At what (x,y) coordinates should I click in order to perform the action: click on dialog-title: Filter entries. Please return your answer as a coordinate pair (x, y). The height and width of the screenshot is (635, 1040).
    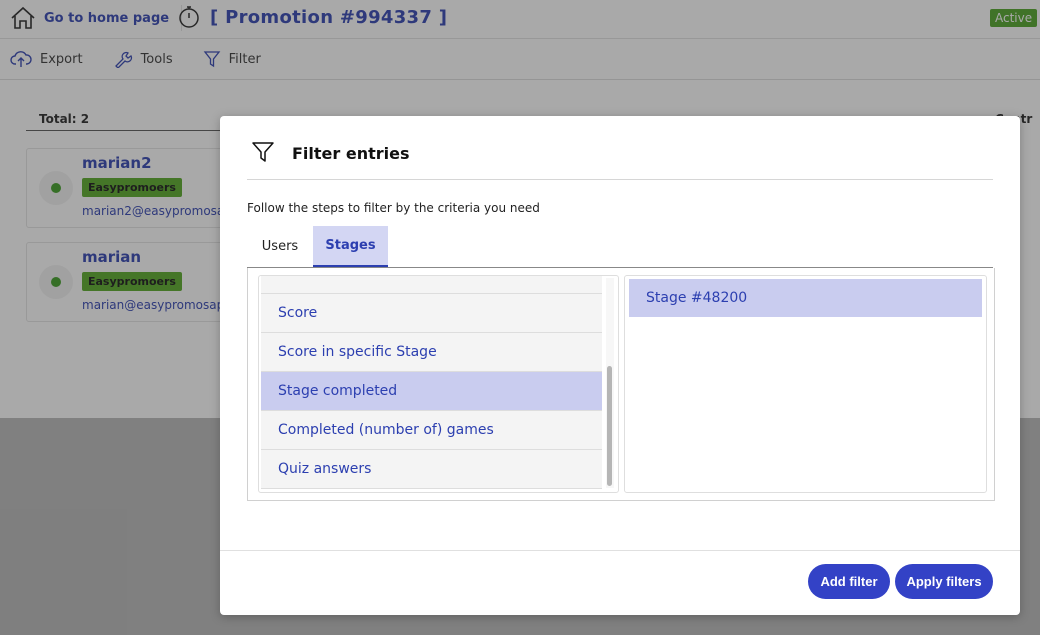
    Looking at the image, I should click on (351, 153).